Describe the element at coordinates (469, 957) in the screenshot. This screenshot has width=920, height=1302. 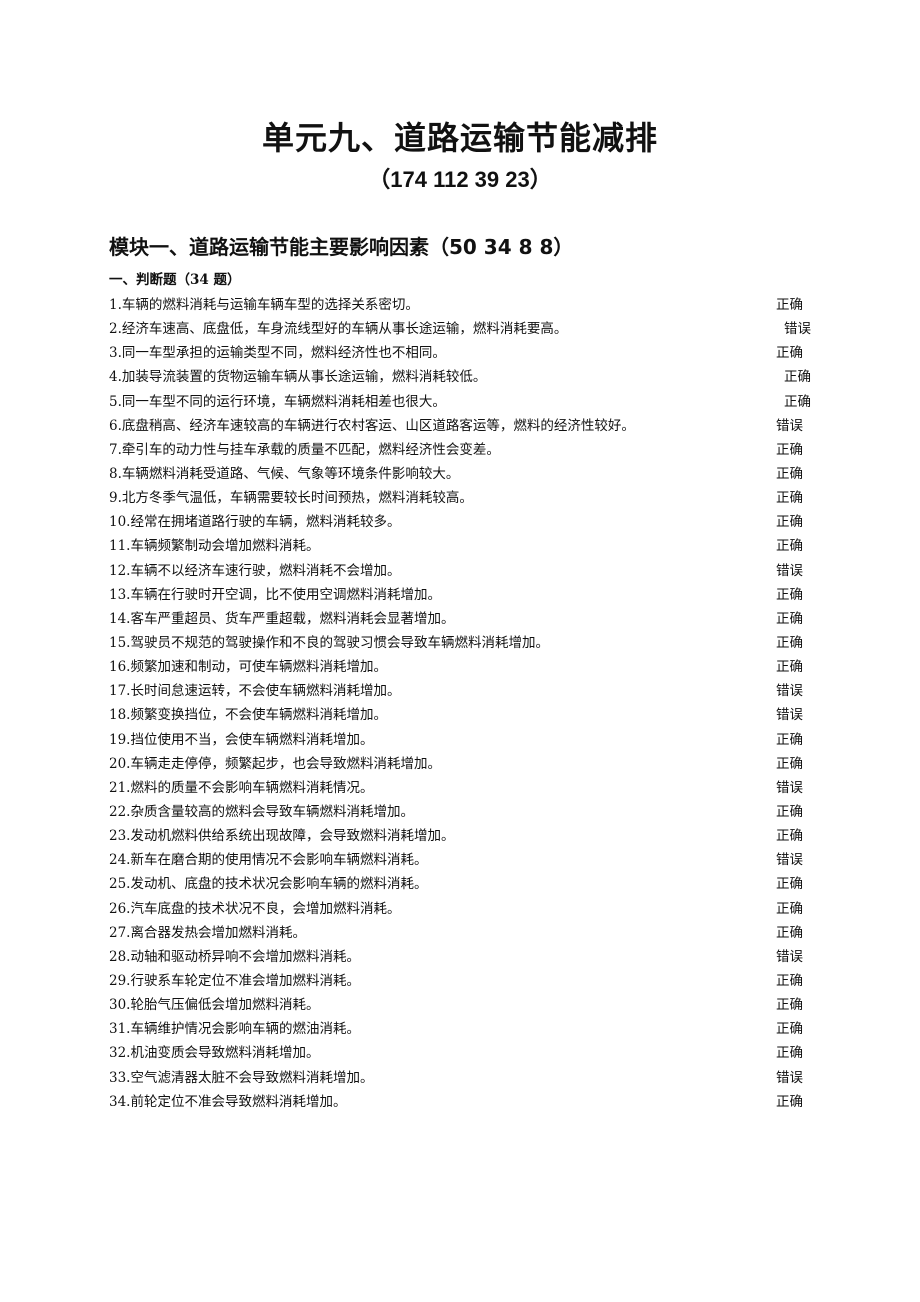
I see `question-row: 28.动轴和驱动桥异响不会增加燃料消耗。 错误` at that location.